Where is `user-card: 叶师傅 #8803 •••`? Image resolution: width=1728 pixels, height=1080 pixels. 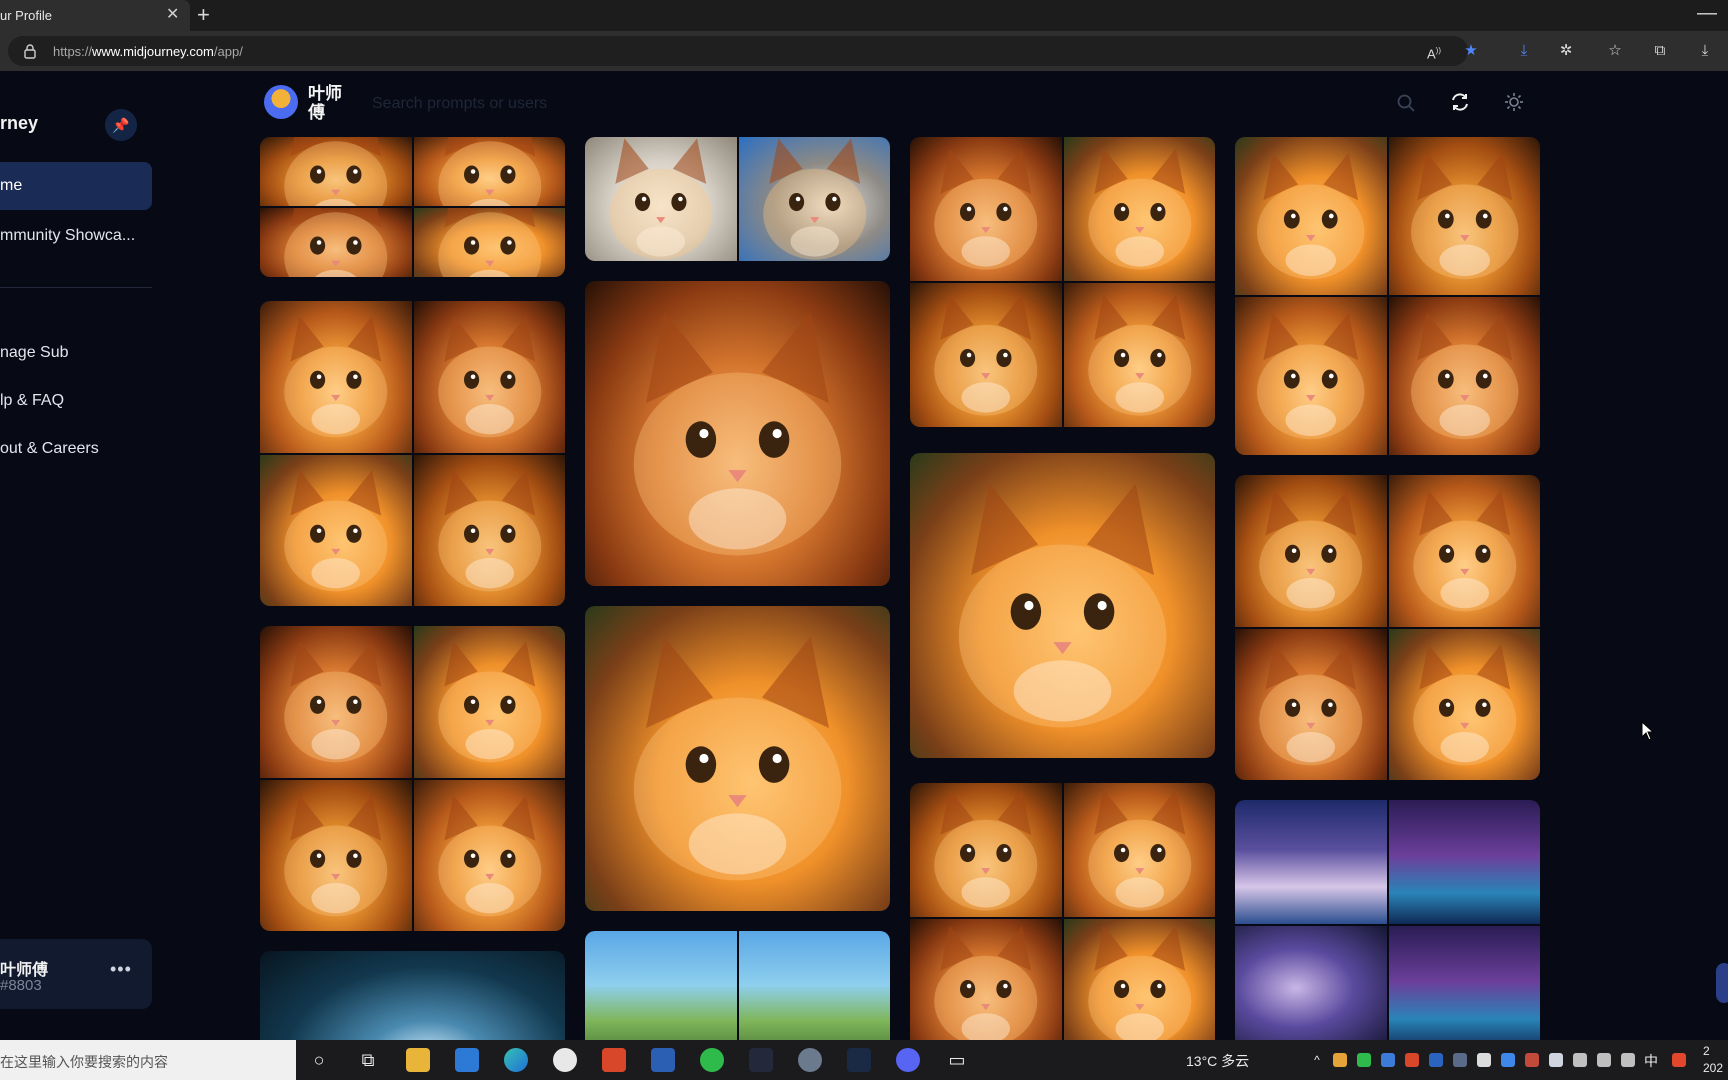
user-card: 叶师傅 #8803 ••• is located at coordinates (76, 974).